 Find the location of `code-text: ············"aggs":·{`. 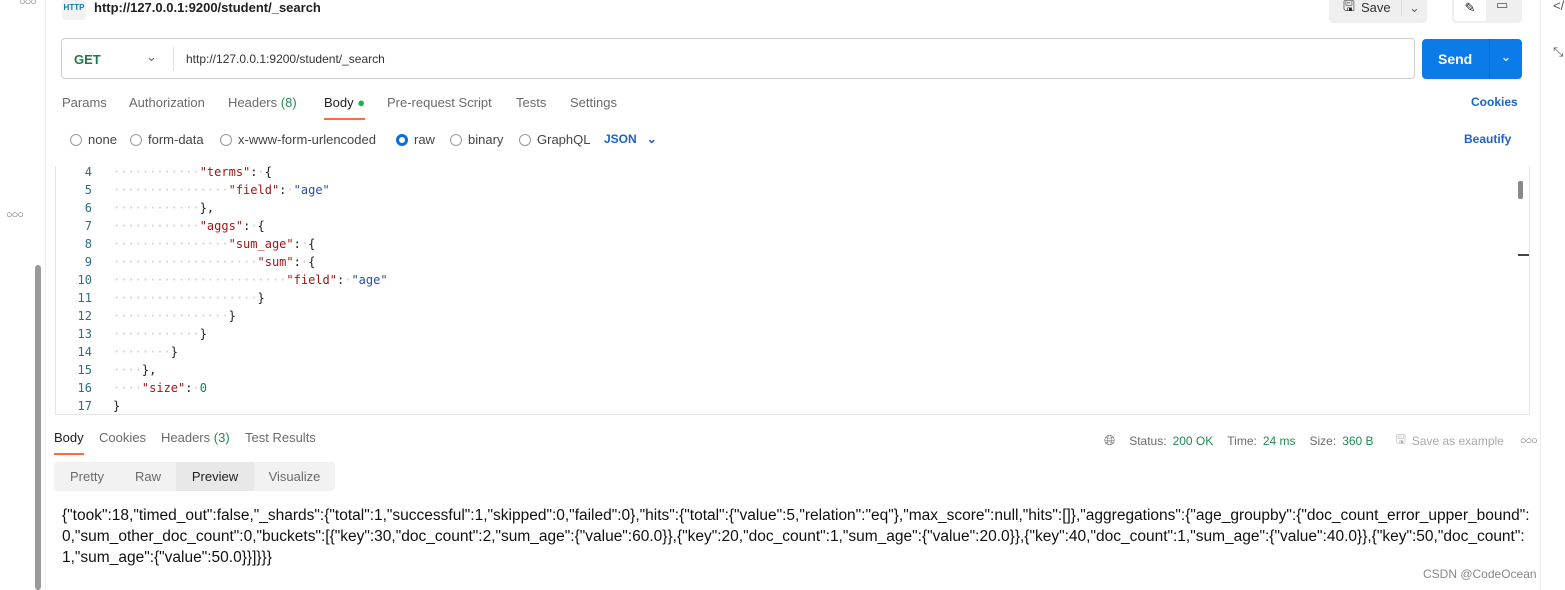

code-text: ············"aggs":·{ is located at coordinates (189, 226).